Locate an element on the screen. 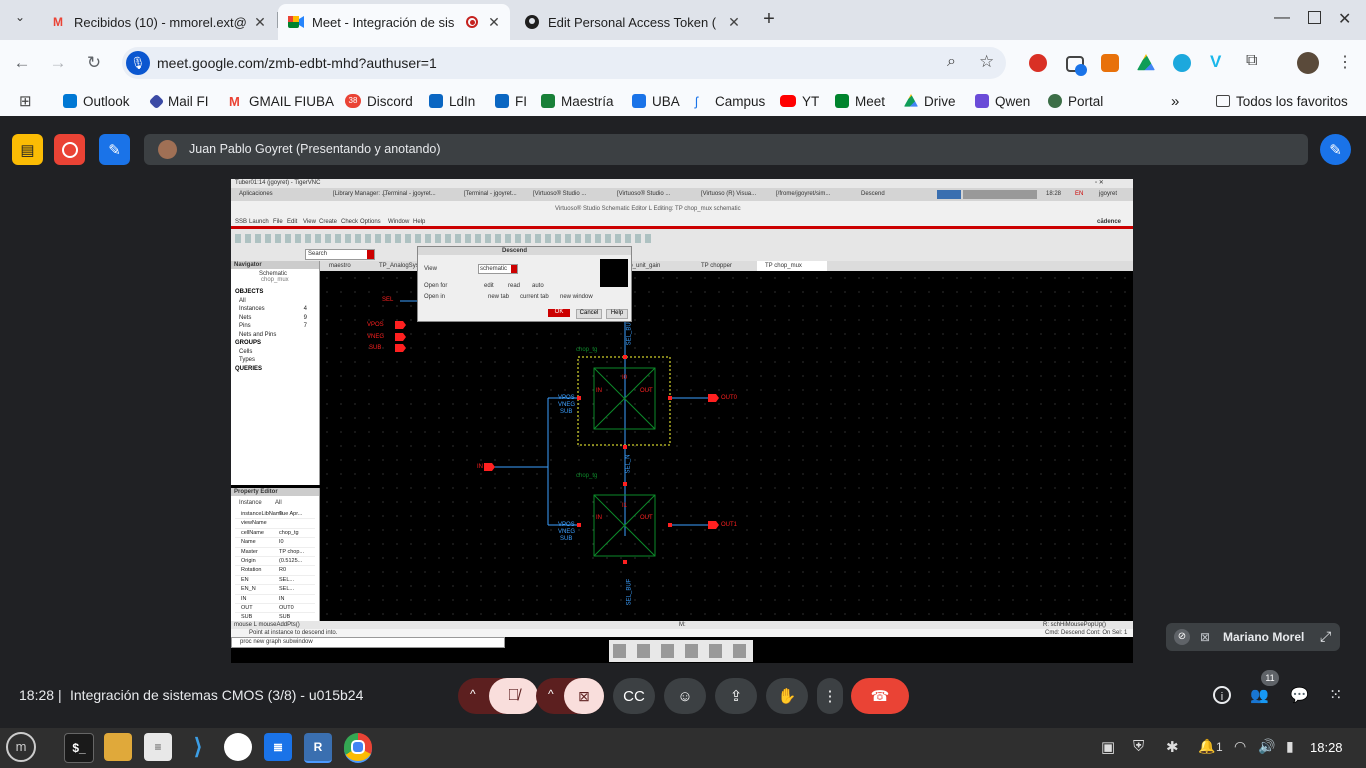 This screenshot has height=768, width=1366. property-value: OUT0 is located at coordinates (286, 608).